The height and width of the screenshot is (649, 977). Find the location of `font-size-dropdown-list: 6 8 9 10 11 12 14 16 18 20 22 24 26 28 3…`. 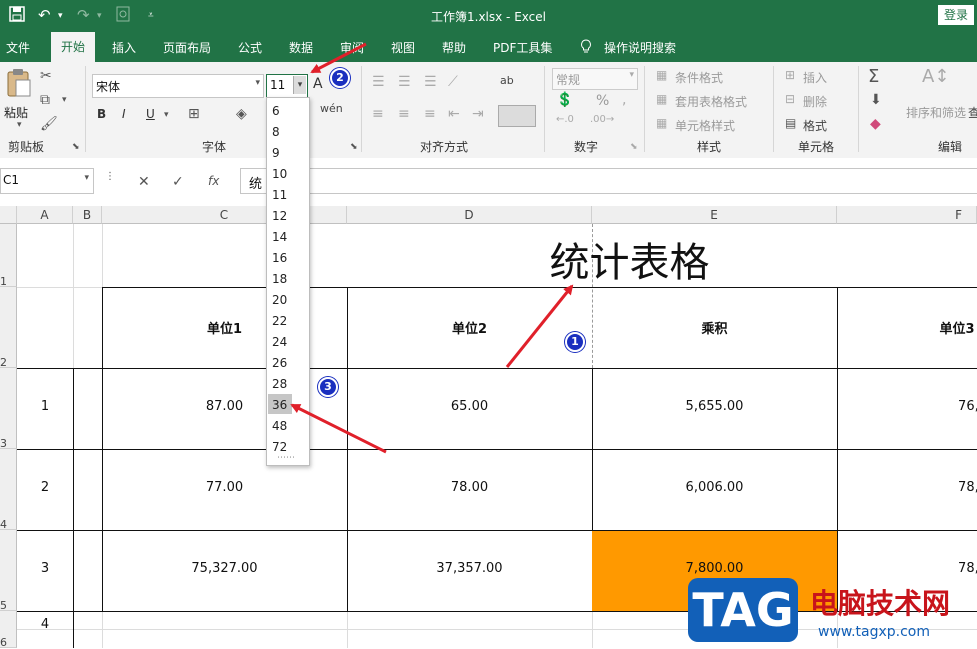

font-size-dropdown-list: 6 8 9 10 11 12 14 16 18 20 22 24 26 28 3… is located at coordinates (288, 281).